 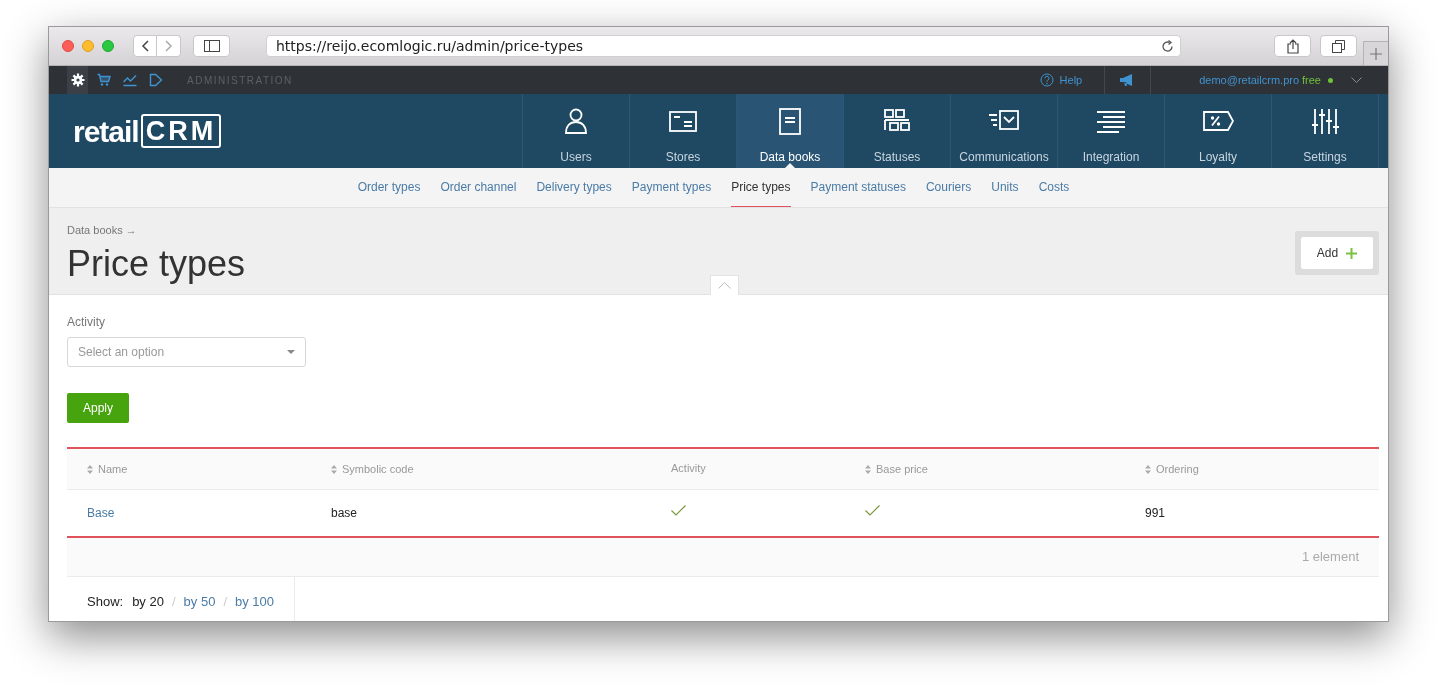 I want to click on chevron-down-icon, so click(x=1356, y=80).